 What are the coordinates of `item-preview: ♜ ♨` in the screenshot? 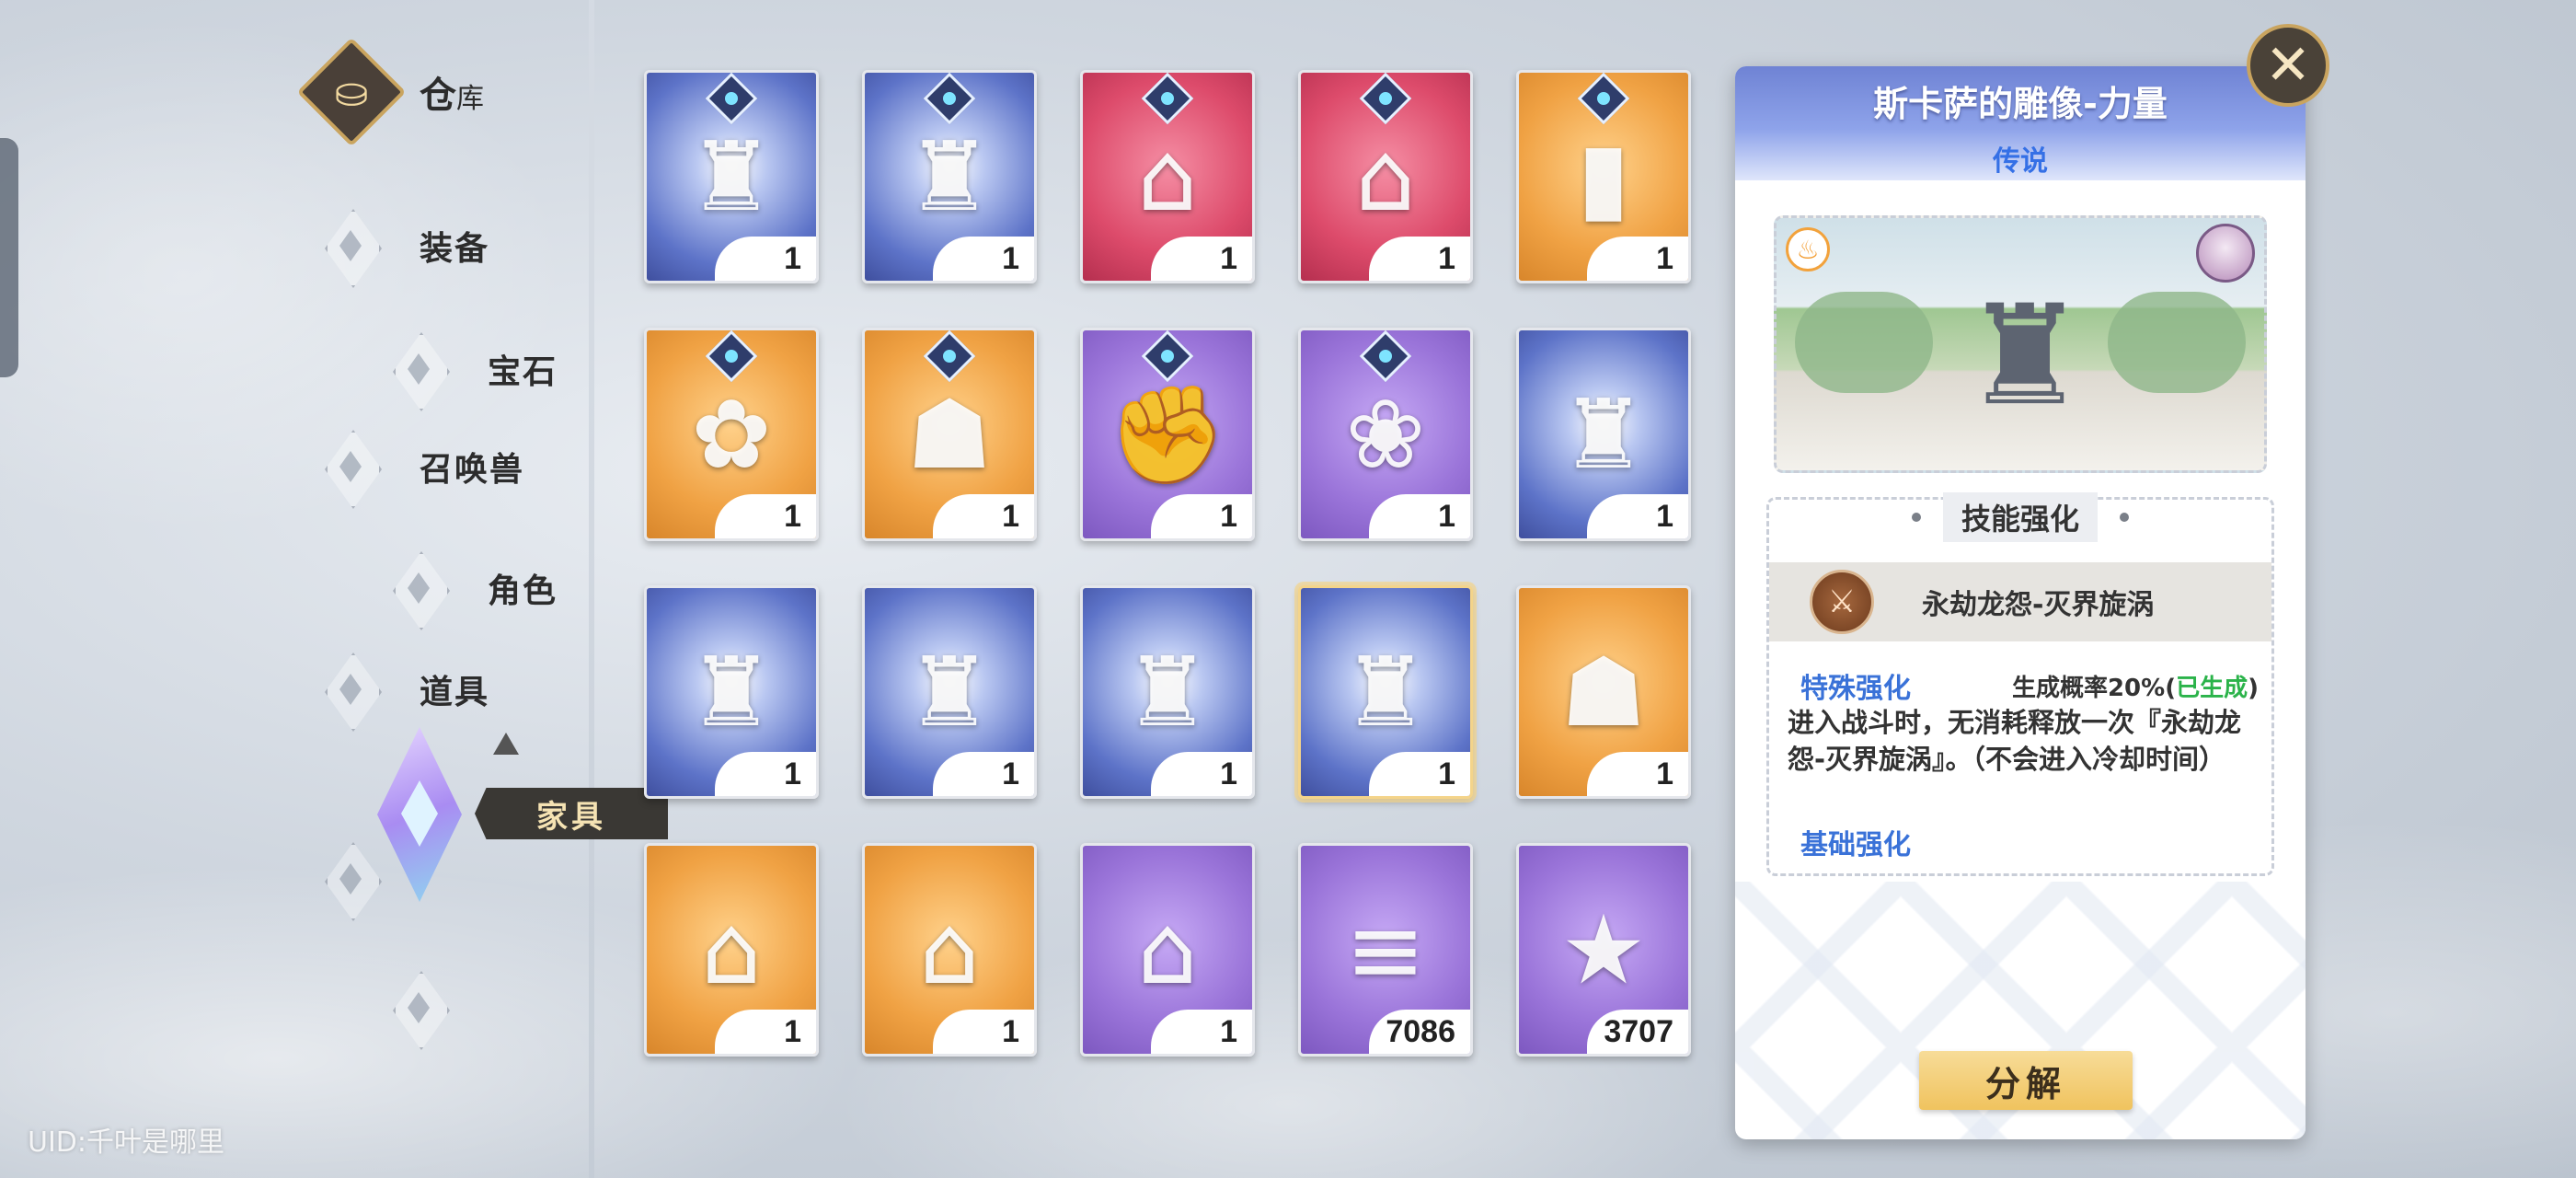 It's located at (2020, 344).